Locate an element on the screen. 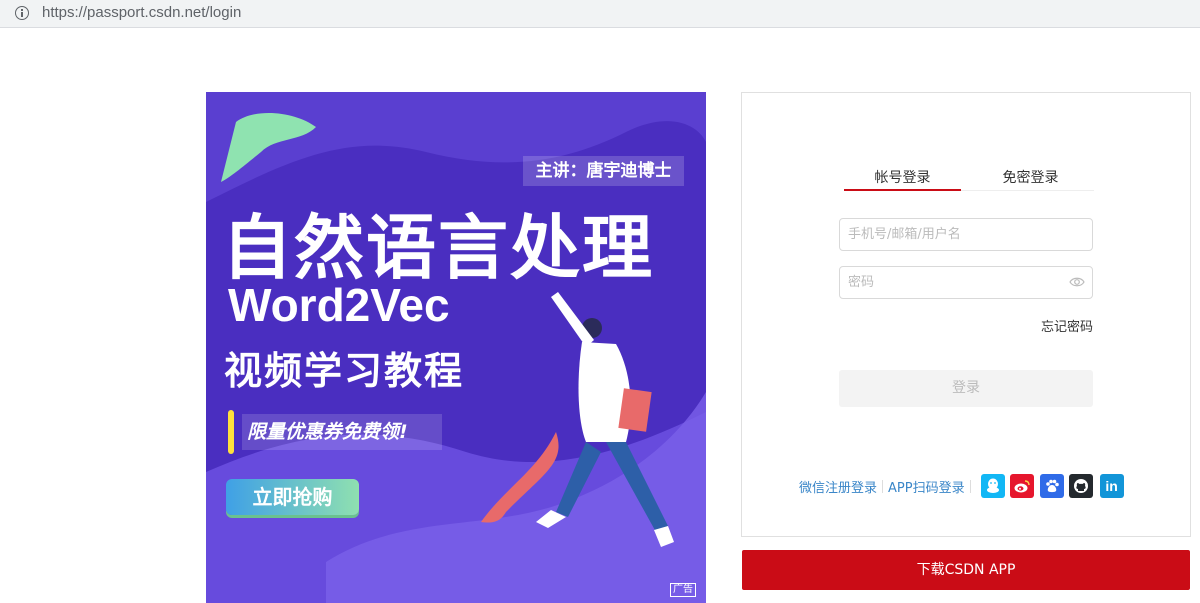  app-scan-login-link: APP扫码登录 is located at coordinates (926, 486).